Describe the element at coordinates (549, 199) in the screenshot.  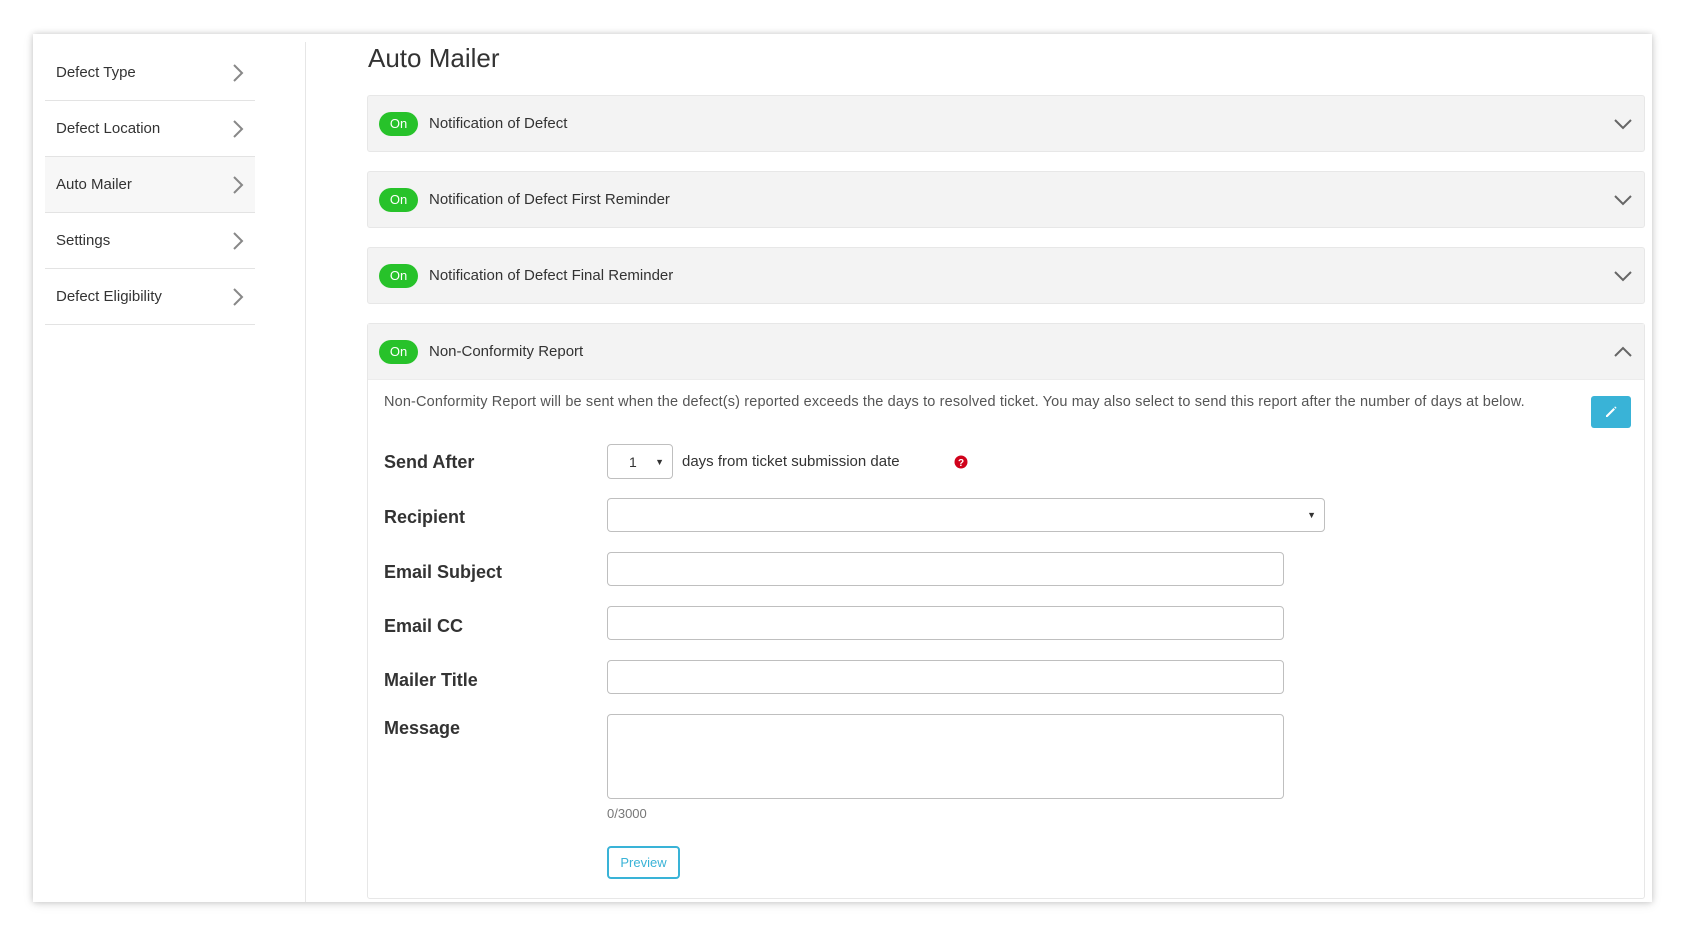
I see `accordion-title: Notification of Defect First Reminder` at that location.